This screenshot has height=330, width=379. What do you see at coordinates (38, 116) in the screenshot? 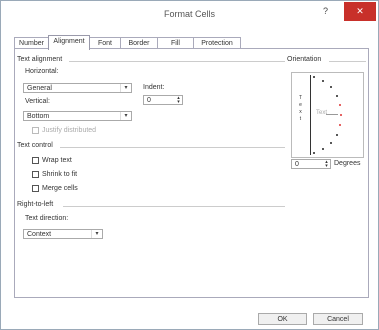
I see `vertical-value: Bottom` at bounding box center [38, 116].